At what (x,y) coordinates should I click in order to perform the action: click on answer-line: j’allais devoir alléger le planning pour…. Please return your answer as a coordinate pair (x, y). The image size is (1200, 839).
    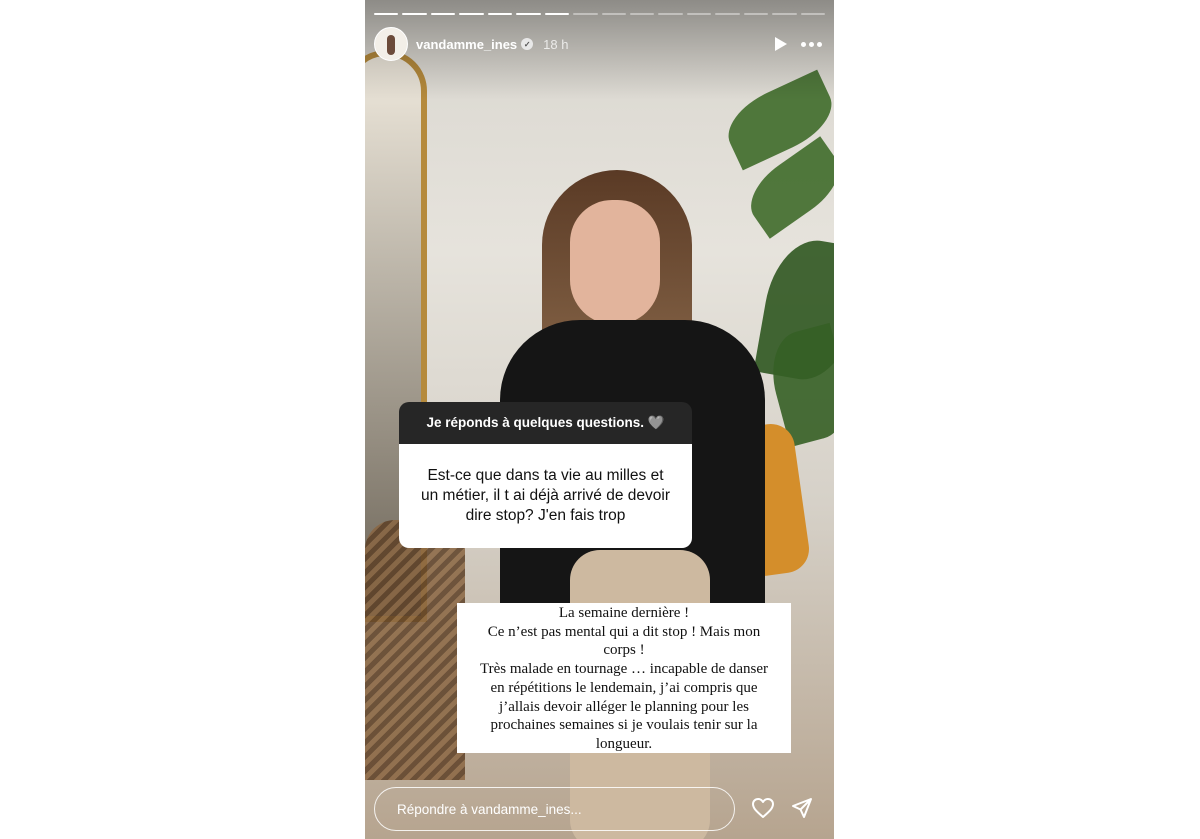
    Looking at the image, I should click on (624, 706).